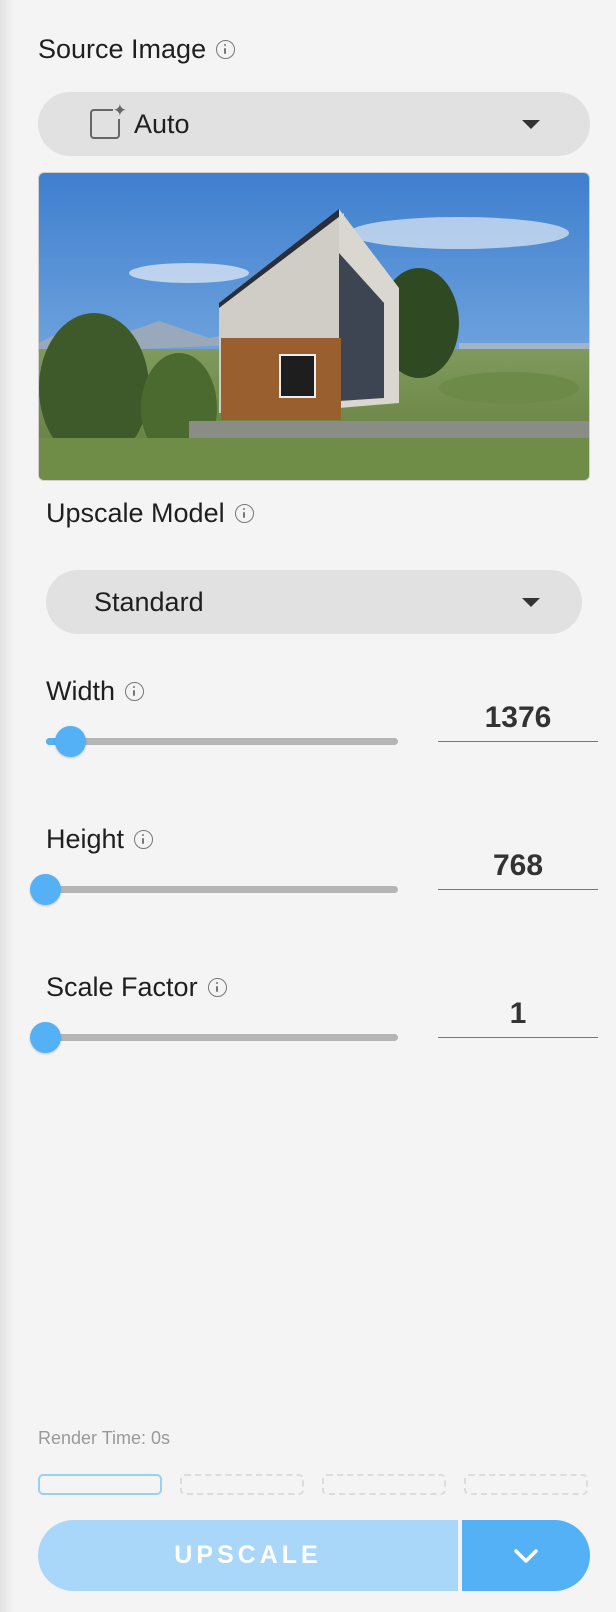 The width and height of the screenshot is (616, 1612). What do you see at coordinates (104, 1438) in the screenshot?
I see `render-time: Render Time: 0s` at bounding box center [104, 1438].